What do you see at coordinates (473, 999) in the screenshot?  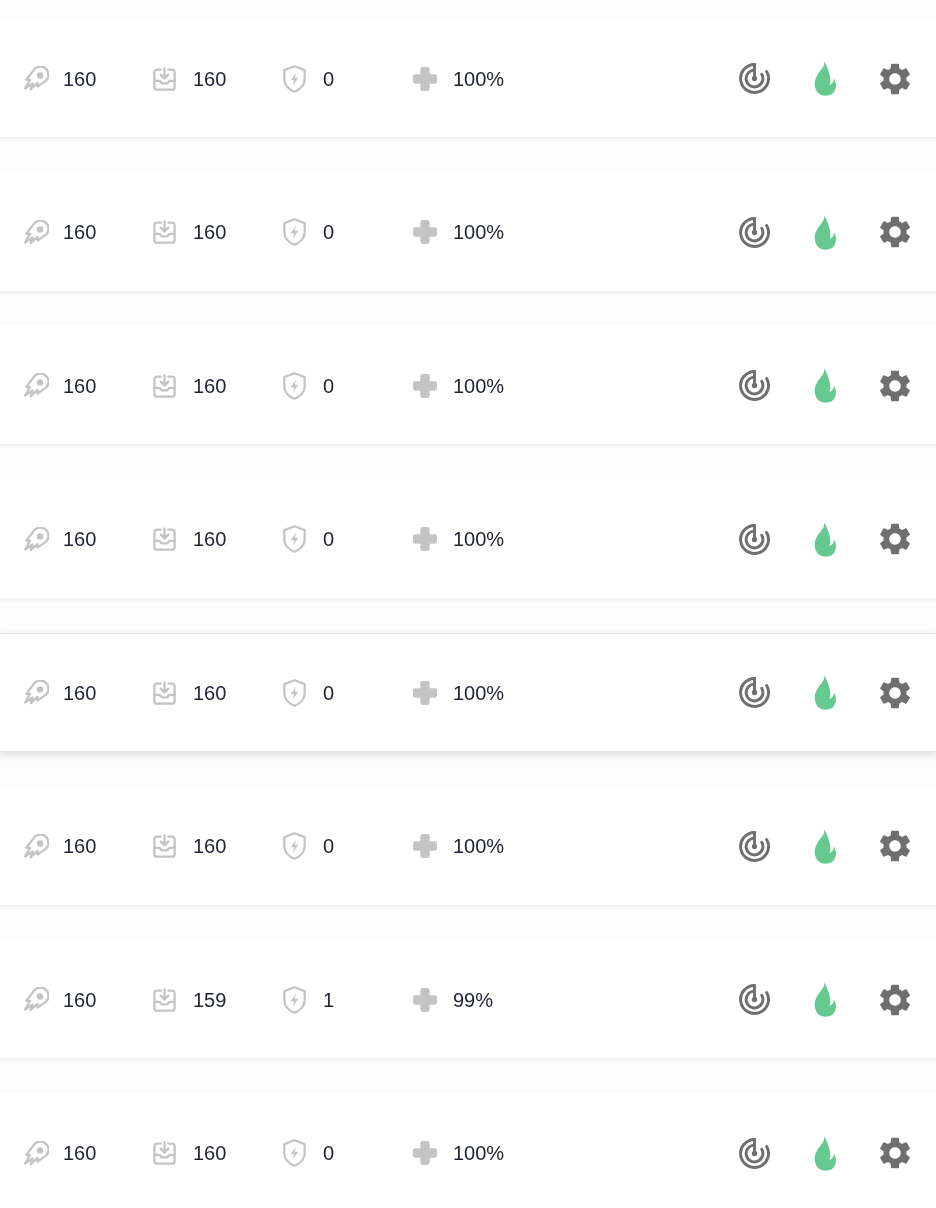 I see `stat-value: 99%` at bounding box center [473, 999].